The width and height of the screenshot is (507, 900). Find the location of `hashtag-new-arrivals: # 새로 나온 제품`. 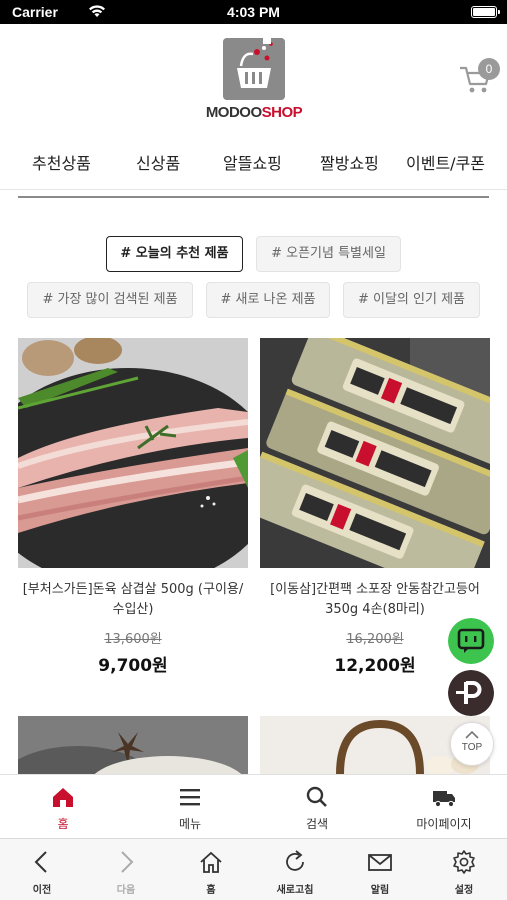

hashtag-new-arrivals: # 새로 나온 제품 is located at coordinates (268, 300).